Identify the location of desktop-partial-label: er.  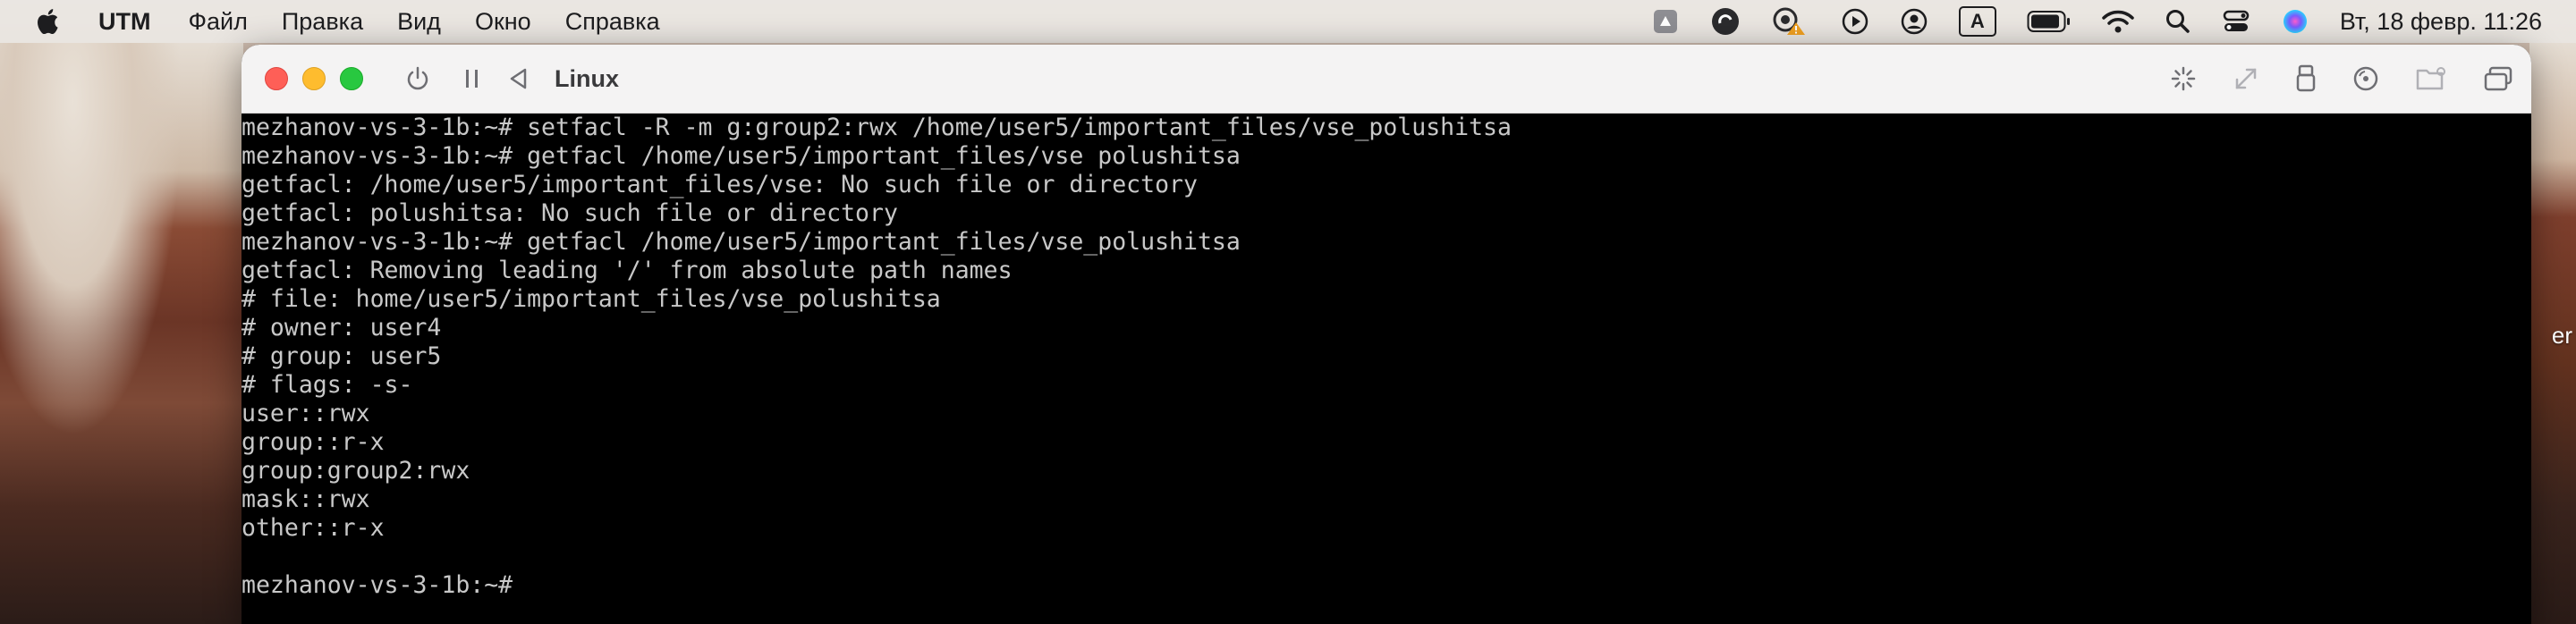
(2562, 336).